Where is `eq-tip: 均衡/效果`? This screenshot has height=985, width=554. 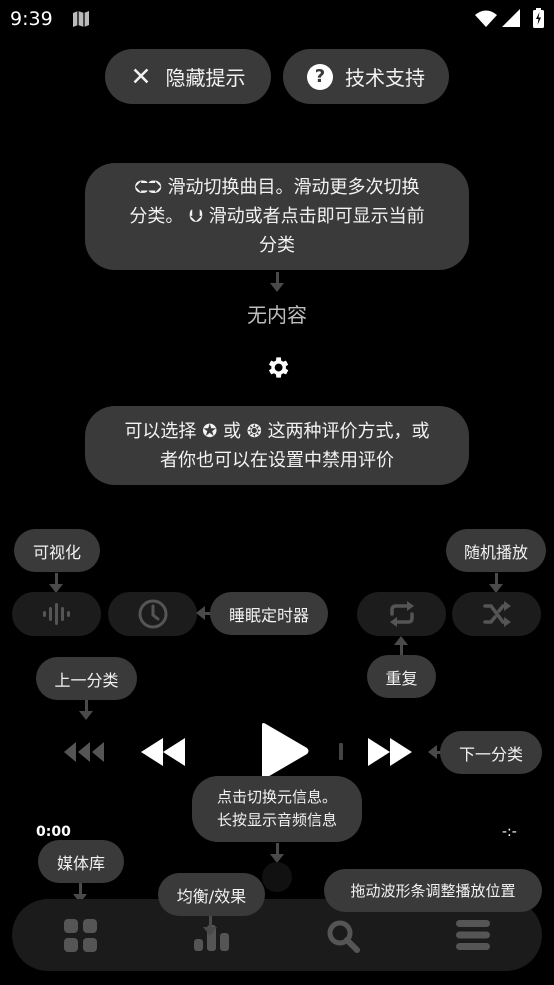
eq-tip: 均衡/效果 is located at coordinates (211, 894).